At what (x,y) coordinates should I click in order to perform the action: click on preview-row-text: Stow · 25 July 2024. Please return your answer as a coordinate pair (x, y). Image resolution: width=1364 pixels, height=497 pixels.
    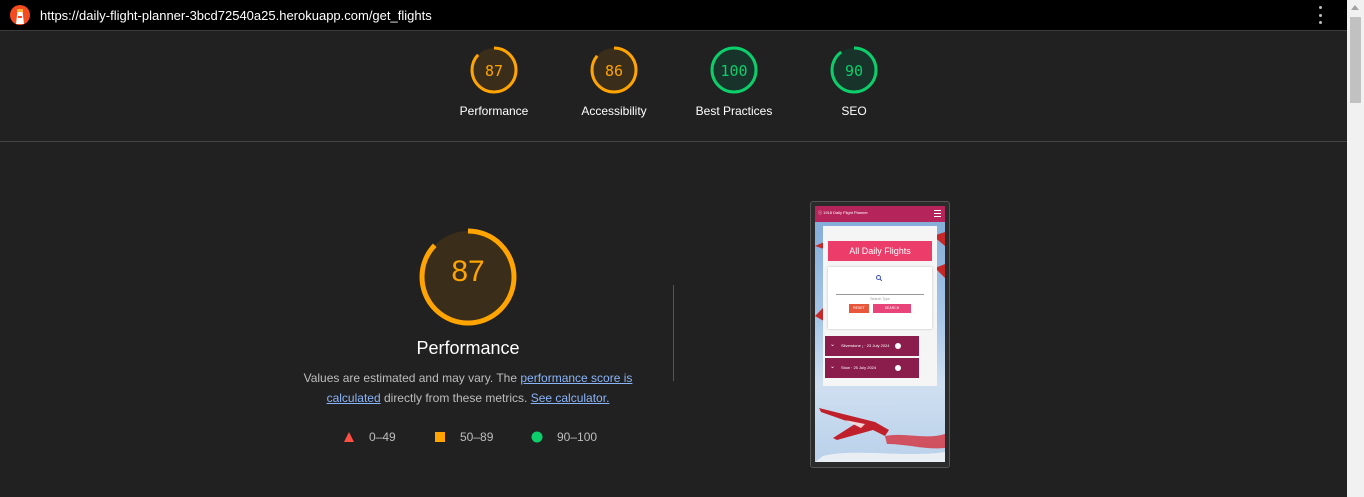
    Looking at the image, I should click on (859, 367).